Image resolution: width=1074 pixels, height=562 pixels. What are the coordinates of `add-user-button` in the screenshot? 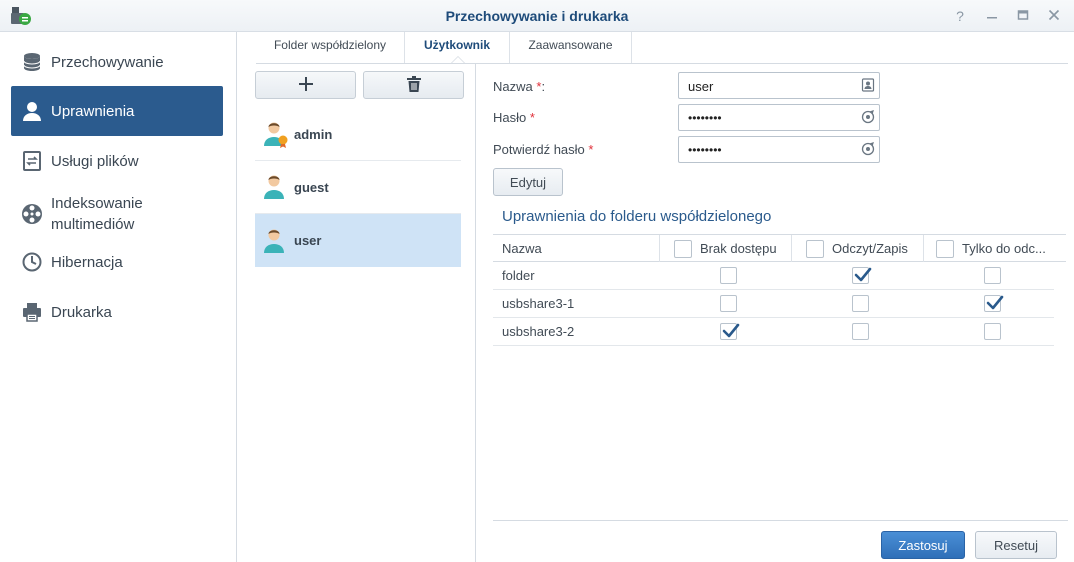 It's located at (305, 85).